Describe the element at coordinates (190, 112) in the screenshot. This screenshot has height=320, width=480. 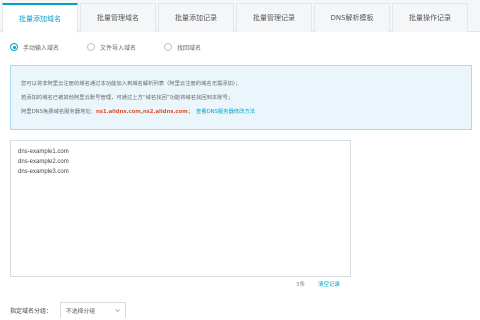
I see `notice-line-3-suffix: ；` at that location.